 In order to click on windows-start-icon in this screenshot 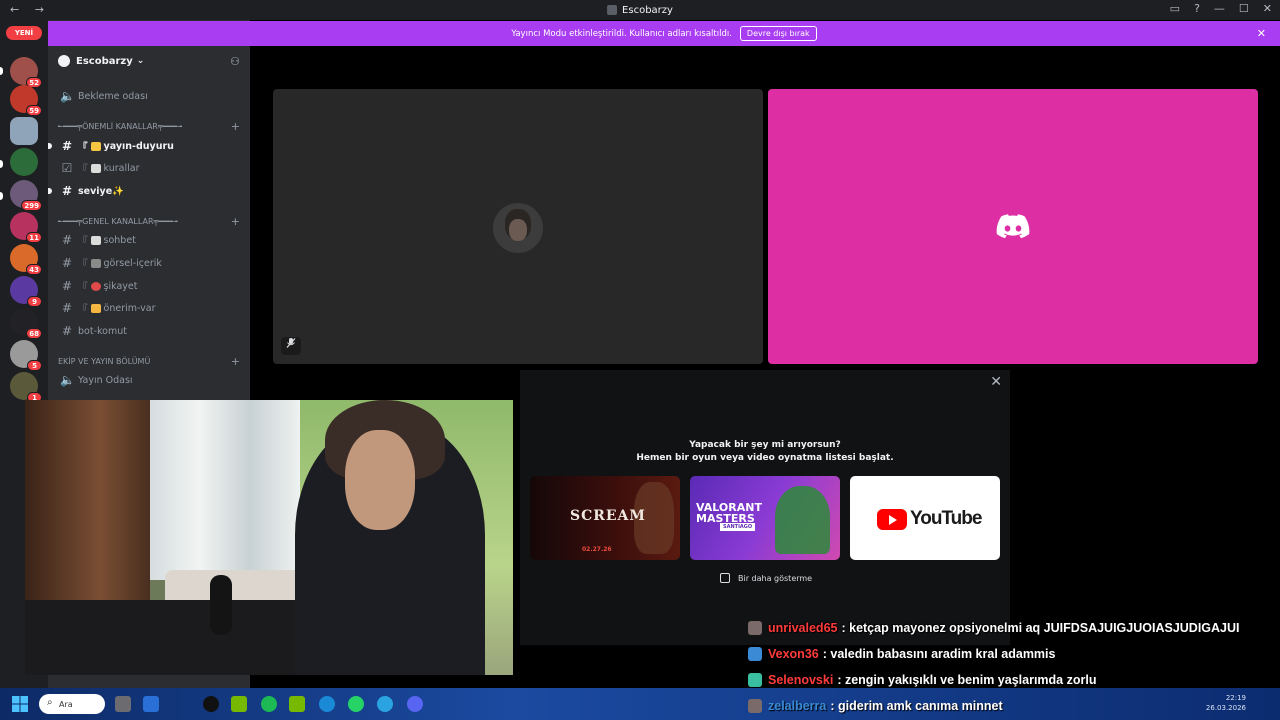, I will do `click(20, 704)`.